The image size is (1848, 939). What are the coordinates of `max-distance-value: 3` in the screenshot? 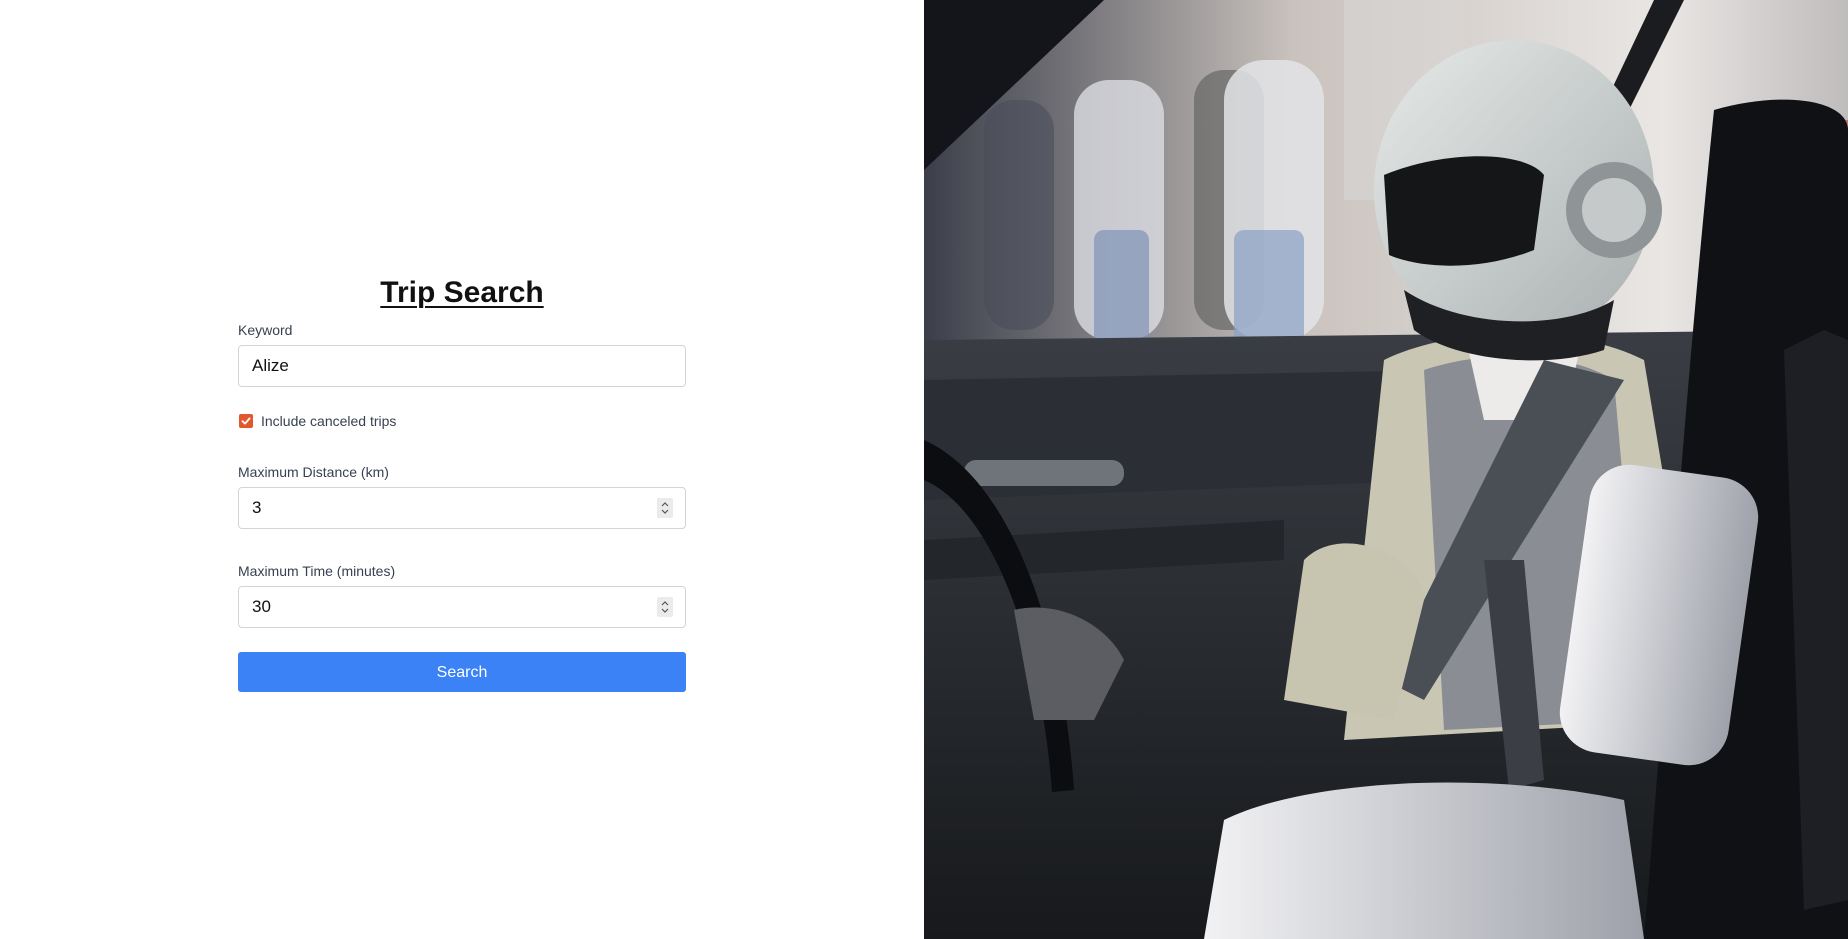 It's located at (257, 507).